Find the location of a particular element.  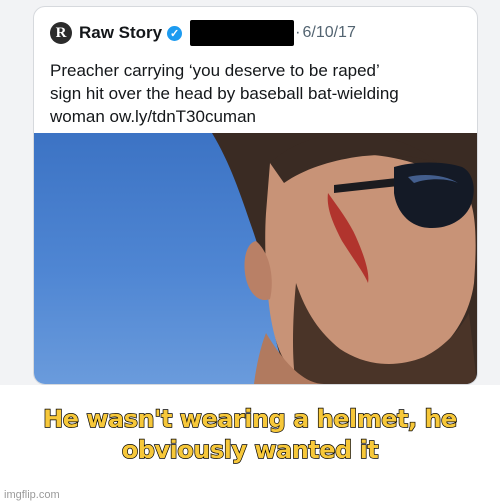

redacted-handle is located at coordinates (242, 33).